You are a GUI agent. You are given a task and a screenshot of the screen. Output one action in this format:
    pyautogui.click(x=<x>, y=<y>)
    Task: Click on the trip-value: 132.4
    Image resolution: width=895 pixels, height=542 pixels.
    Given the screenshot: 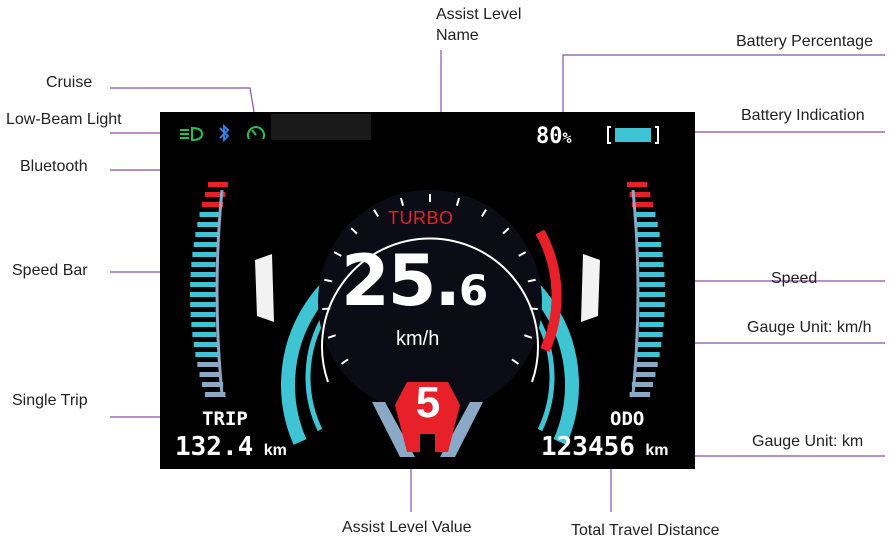 What is the action you would take?
    pyautogui.click(x=214, y=447)
    